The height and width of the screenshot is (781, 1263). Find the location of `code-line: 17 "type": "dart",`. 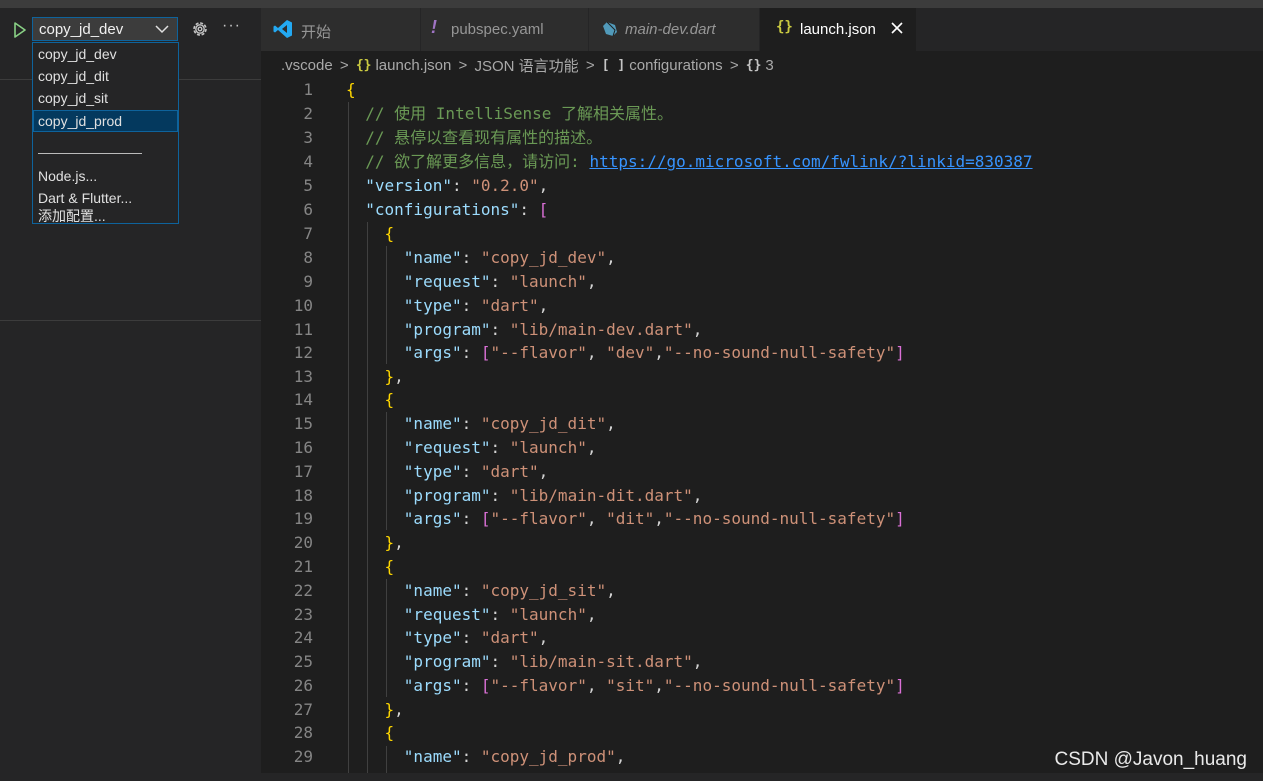

code-line: 17 "type": "dart", is located at coordinates (421, 471).